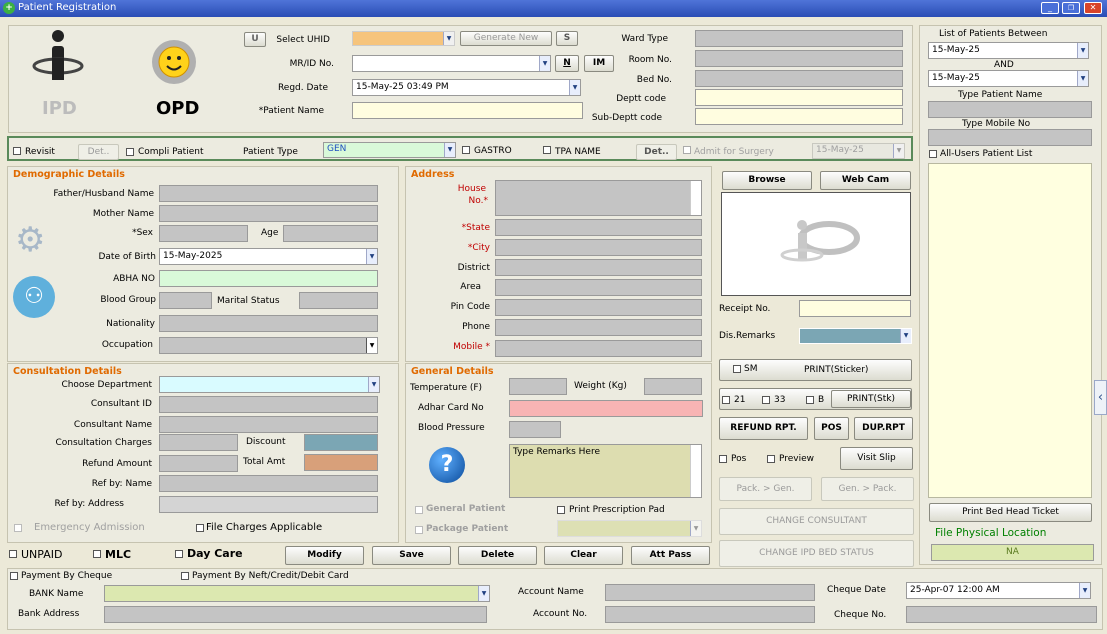 The image size is (1107, 634). I want to click on patient-type-select: GEN ▼, so click(389, 150).